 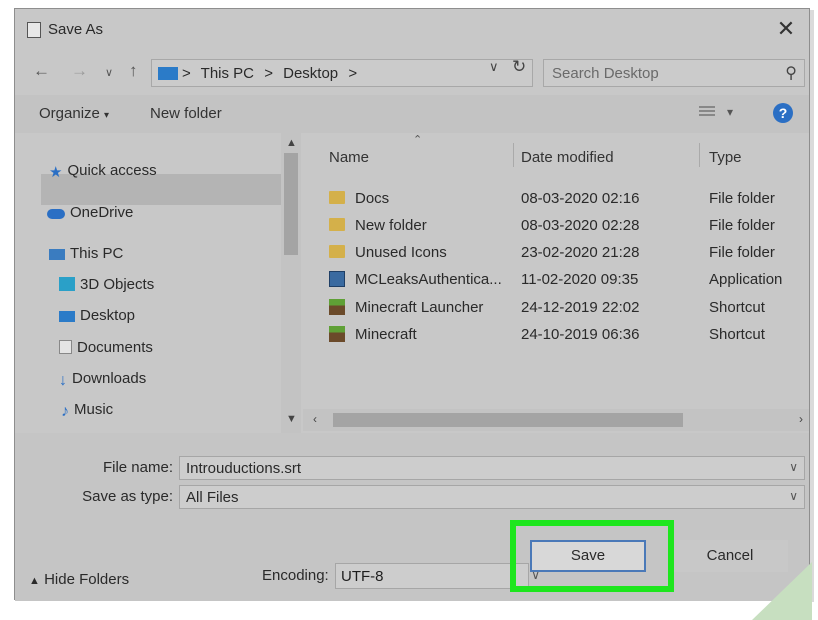 I want to click on app-icon, so click(x=337, y=279).